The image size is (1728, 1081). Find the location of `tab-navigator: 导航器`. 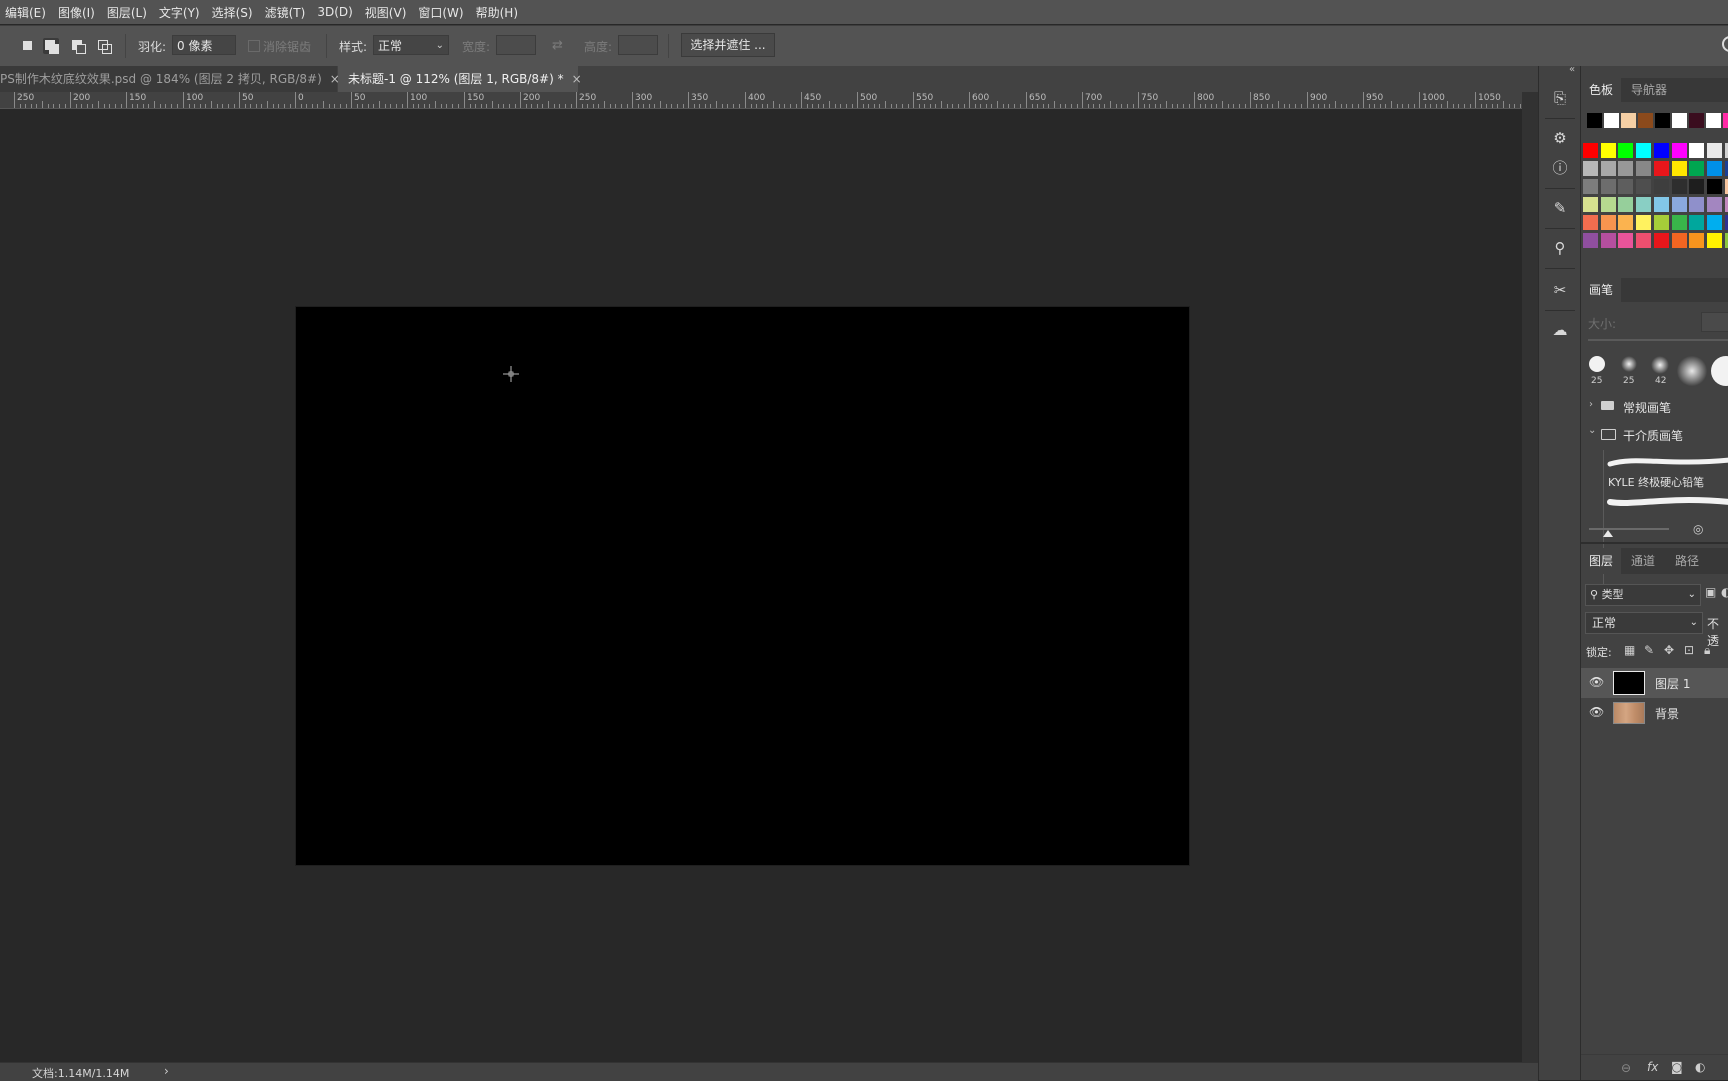

tab-navigator: 导航器 is located at coordinates (1649, 90).